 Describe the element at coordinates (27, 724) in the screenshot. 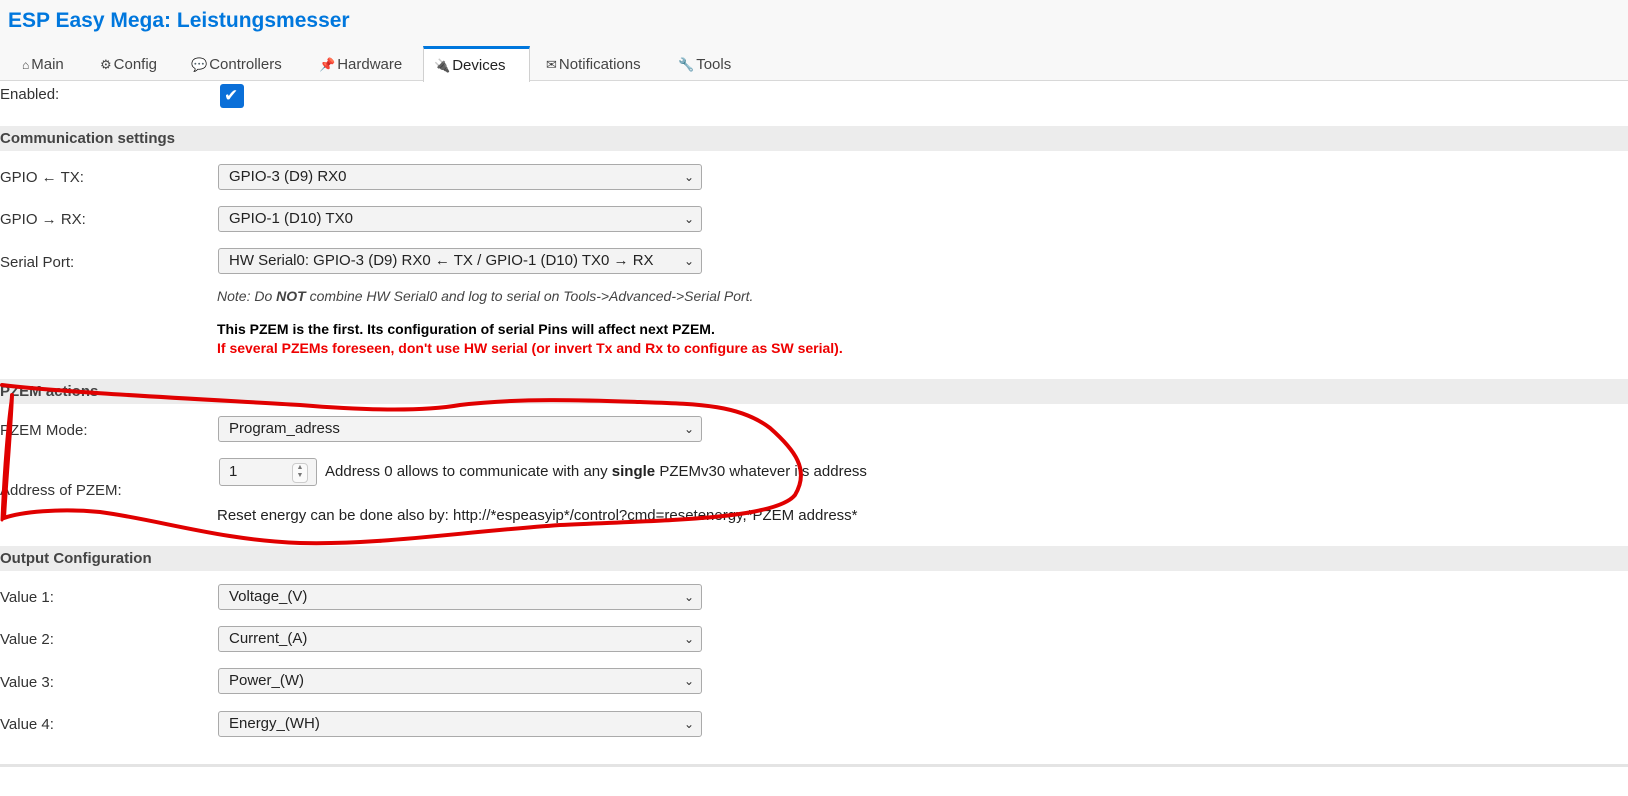

I see `value-4-label: Value 4:` at that location.